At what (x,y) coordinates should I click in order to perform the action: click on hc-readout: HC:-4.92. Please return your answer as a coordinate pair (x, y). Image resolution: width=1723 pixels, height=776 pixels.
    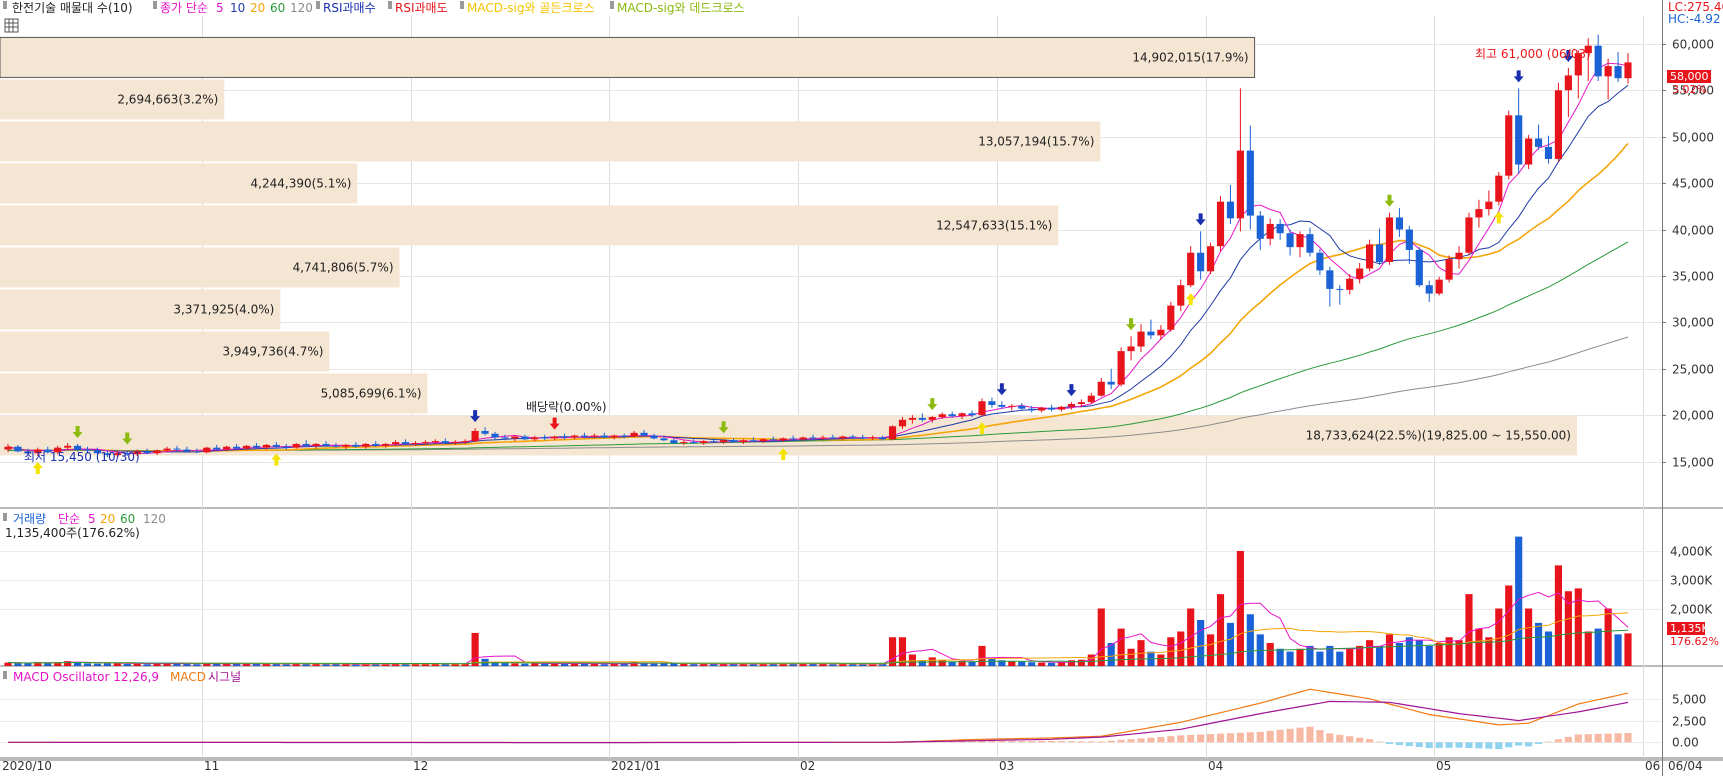
    Looking at the image, I should click on (1694, 19).